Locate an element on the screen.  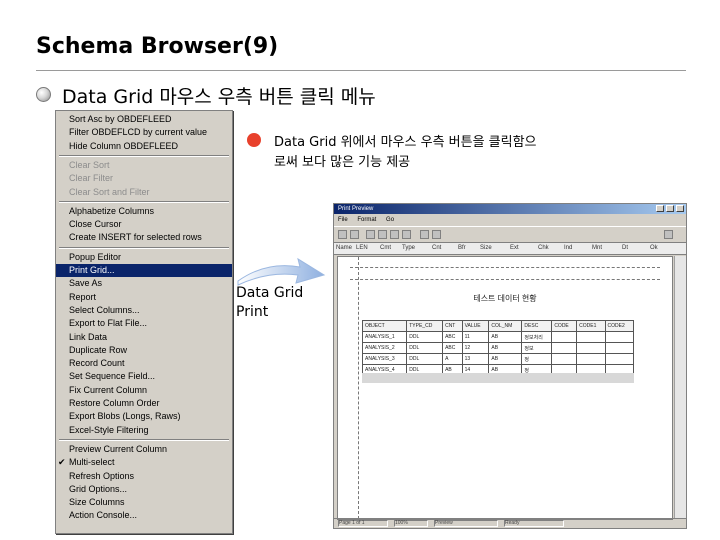
column-header: Ext is located at coordinates (522, 248).